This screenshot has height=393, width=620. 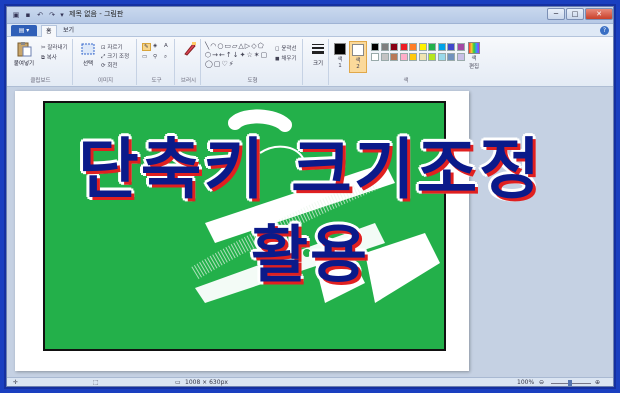 I want to click on color1-swatch, so click(x=340, y=49).